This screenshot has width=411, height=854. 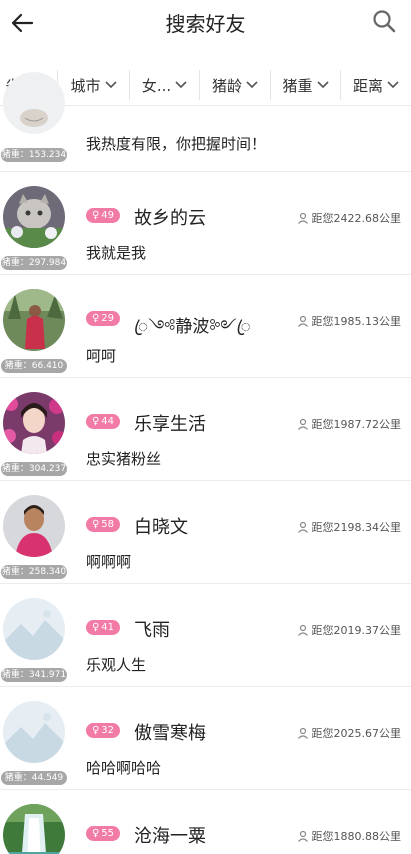 I want to click on distance-text: 距您1987.72公里, so click(x=356, y=424).